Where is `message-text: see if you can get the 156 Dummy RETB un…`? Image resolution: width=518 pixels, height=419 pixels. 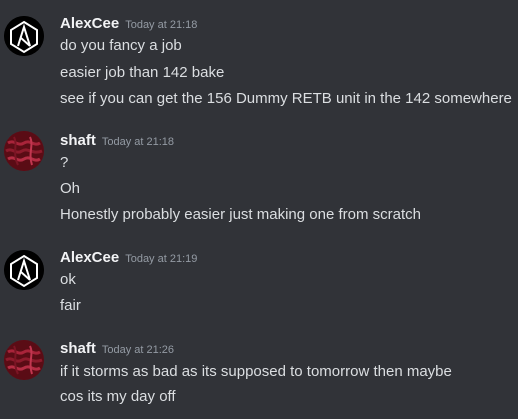
message-text: see if you can get the 156 Dummy RETB un… is located at coordinates (286, 98).